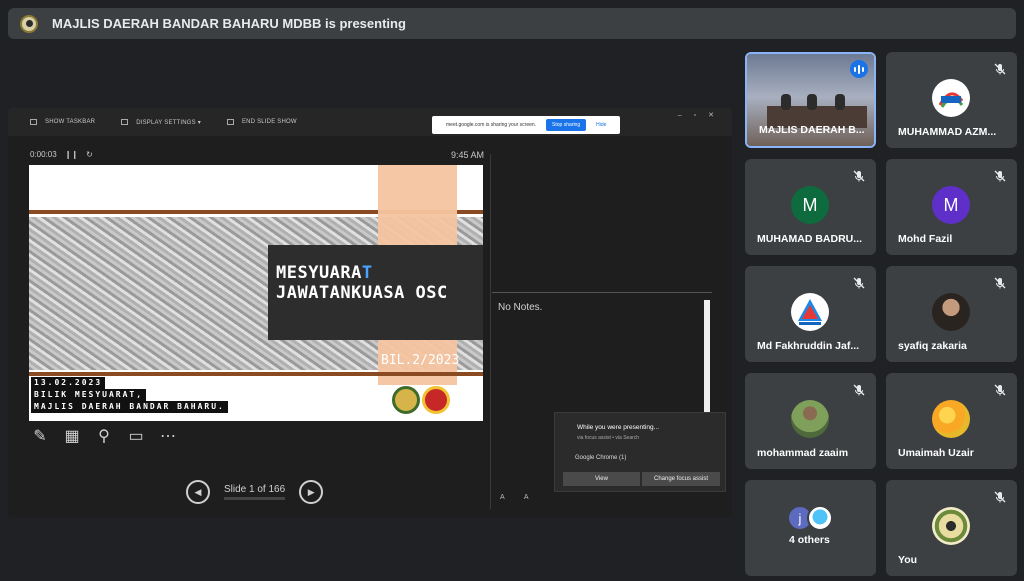 Image resolution: width=1024 pixels, height=581 pixels. Describe the element at coordinates (809, 540) in the screenshot. I see `others-count: 4 others` at that location.